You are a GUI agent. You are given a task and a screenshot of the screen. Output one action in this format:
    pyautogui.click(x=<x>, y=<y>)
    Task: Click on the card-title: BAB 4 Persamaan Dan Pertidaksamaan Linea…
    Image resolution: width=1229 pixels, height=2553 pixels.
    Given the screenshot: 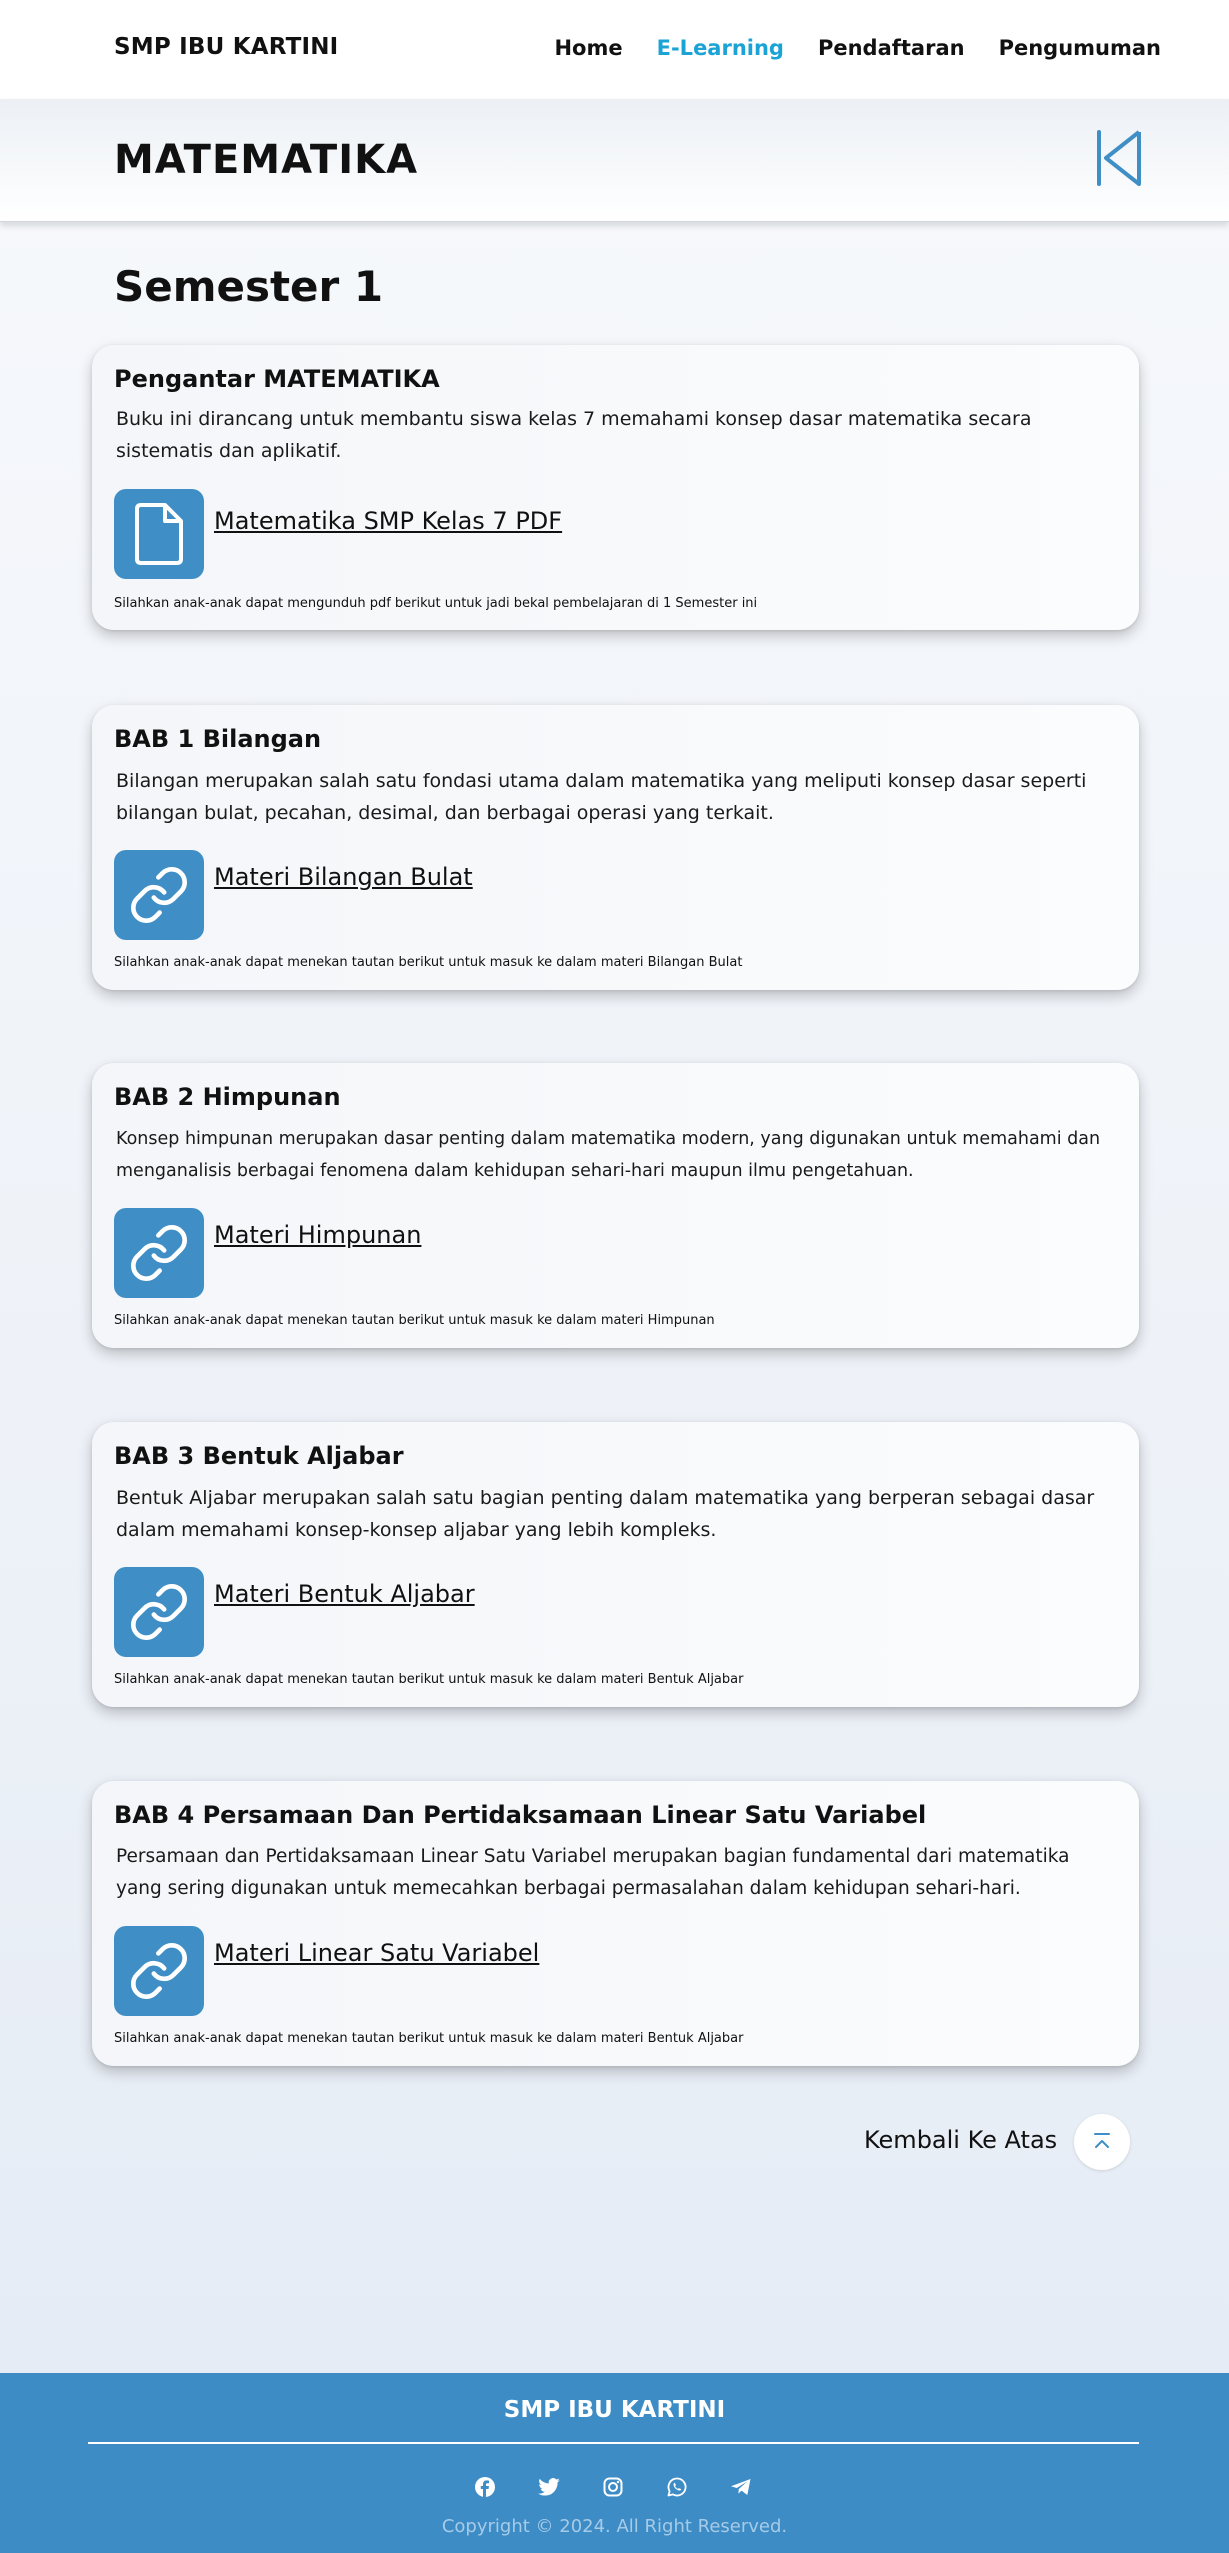 What is the action you would take?
    pyautogui.click(x=520, y=1815)
    